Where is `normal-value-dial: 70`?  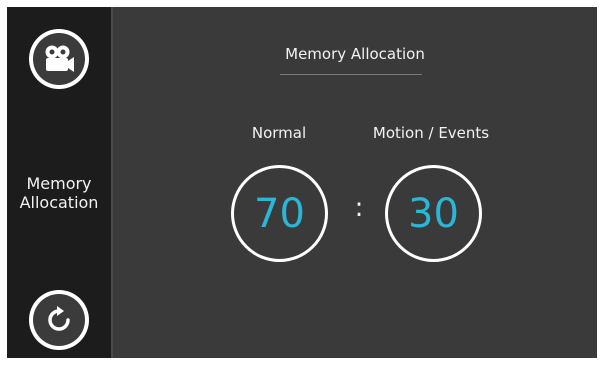 normal-value-dial: 70 is located at coordinates (279, 213).